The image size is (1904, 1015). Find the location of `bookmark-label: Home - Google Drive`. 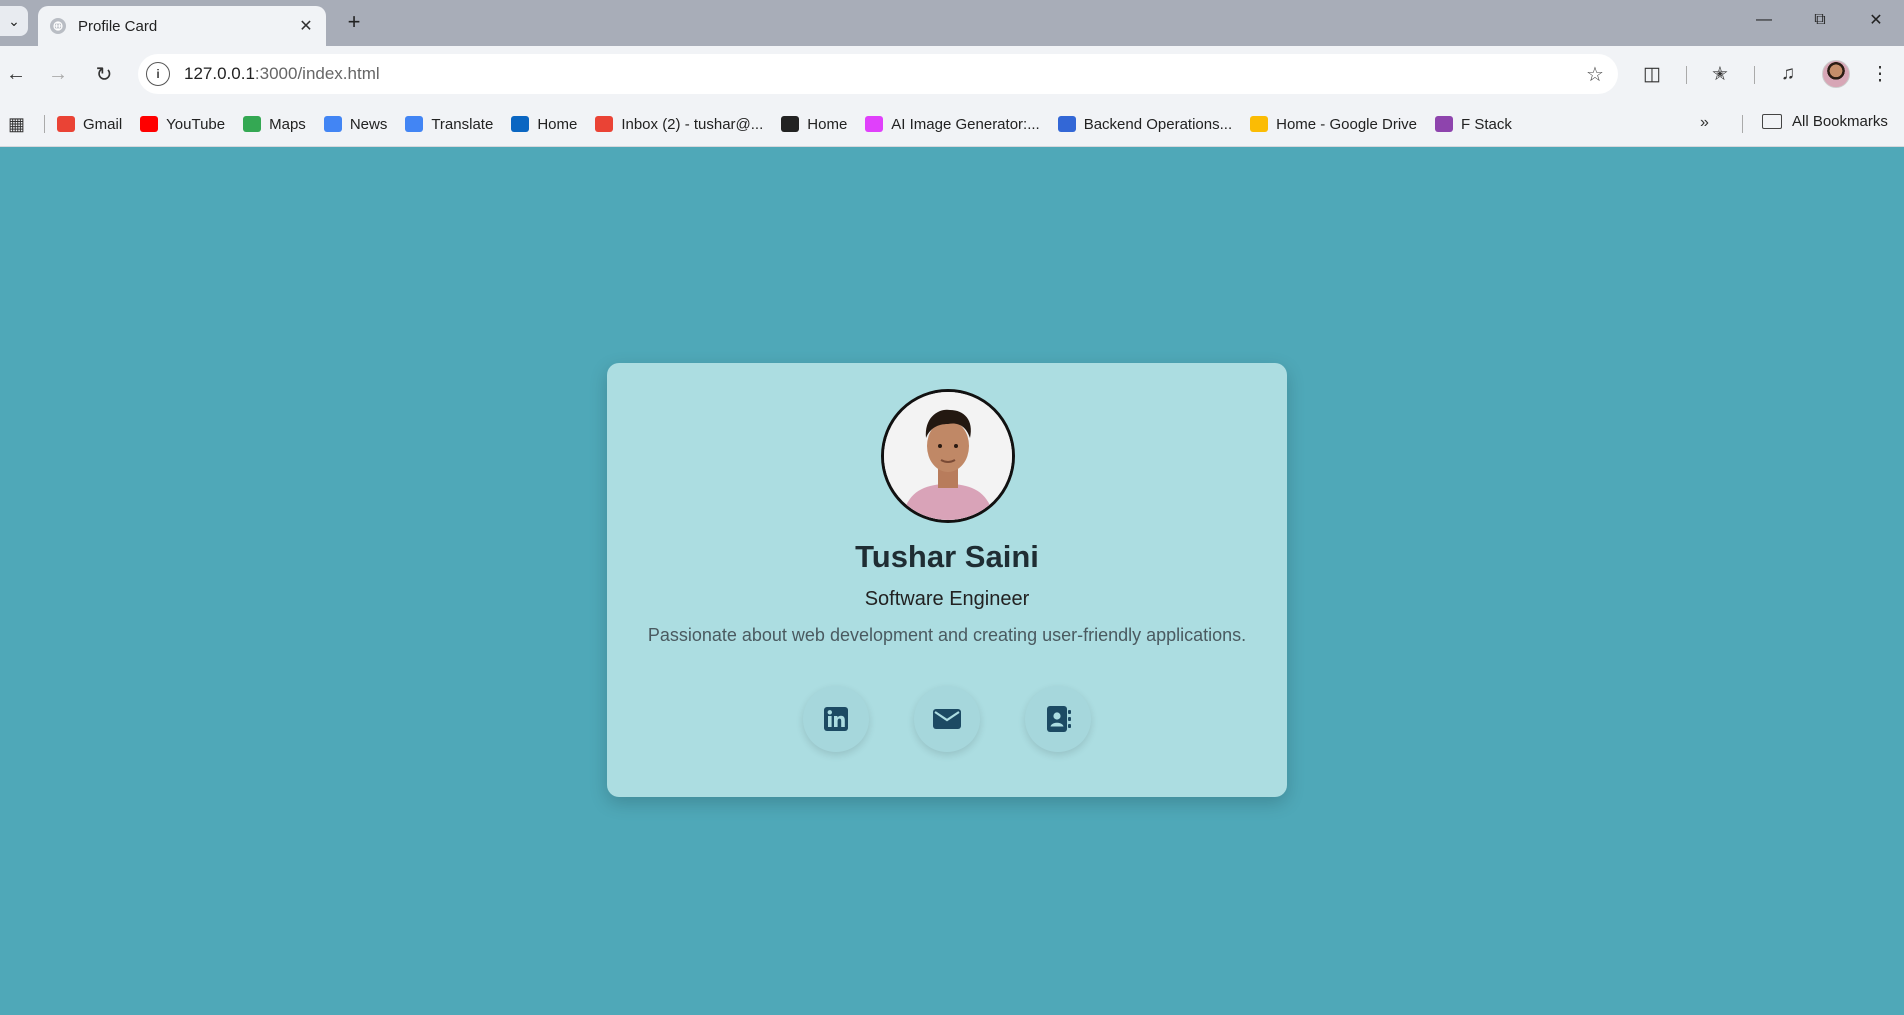

bookmark-label: Home - Google Drive is located at coordinates (1347, 124).